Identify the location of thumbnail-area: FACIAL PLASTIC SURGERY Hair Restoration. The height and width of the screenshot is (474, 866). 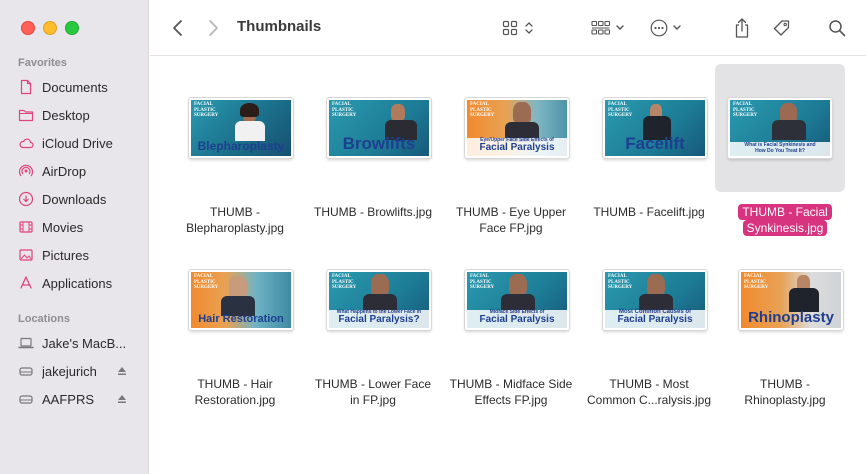
(235, 300).